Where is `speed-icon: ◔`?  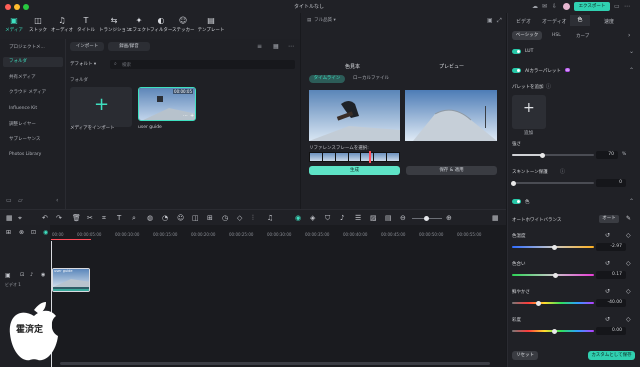
speed-icon: ◔ is located at coordinates (165, 218).